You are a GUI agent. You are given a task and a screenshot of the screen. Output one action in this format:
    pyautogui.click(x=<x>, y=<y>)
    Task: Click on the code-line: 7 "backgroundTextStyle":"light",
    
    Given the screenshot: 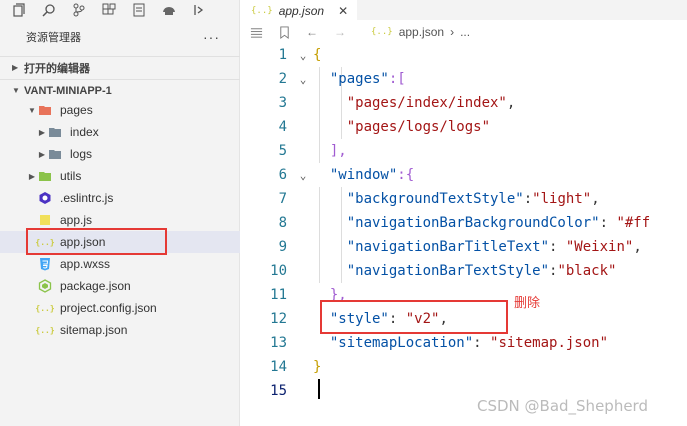 What is the action you would take?
    pyautogui.click(x=464, y=199)
    